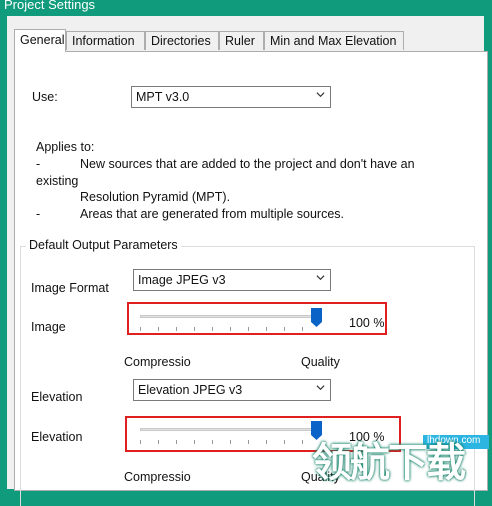 This screenshot has width=492, height=506. Describe the element at coordinates (45, 97) in the screenshot. I see `use-label: Use:` at that location.